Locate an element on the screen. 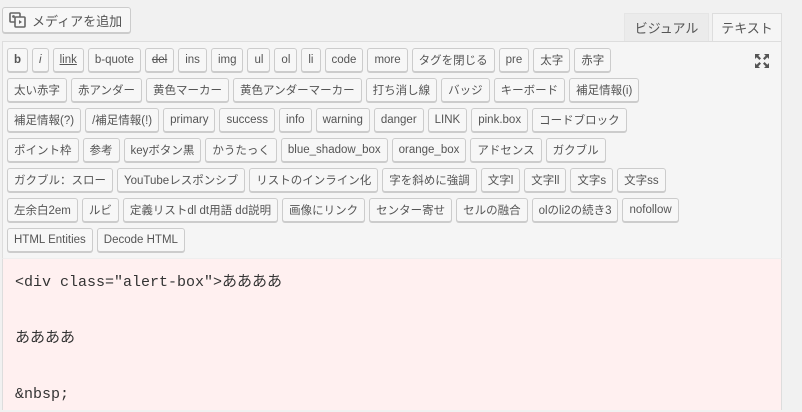  qt-button-label: ul is located at coordinates (259, 60).